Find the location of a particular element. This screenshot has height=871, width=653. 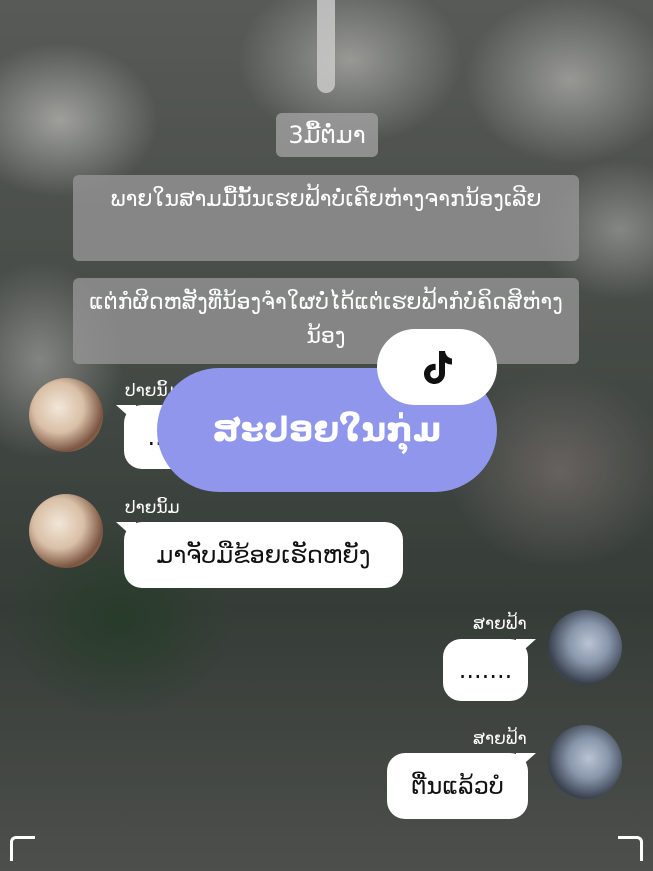

message-text: ຕື່ນແລ້ວບໍ is located at coordinates (457, 786).